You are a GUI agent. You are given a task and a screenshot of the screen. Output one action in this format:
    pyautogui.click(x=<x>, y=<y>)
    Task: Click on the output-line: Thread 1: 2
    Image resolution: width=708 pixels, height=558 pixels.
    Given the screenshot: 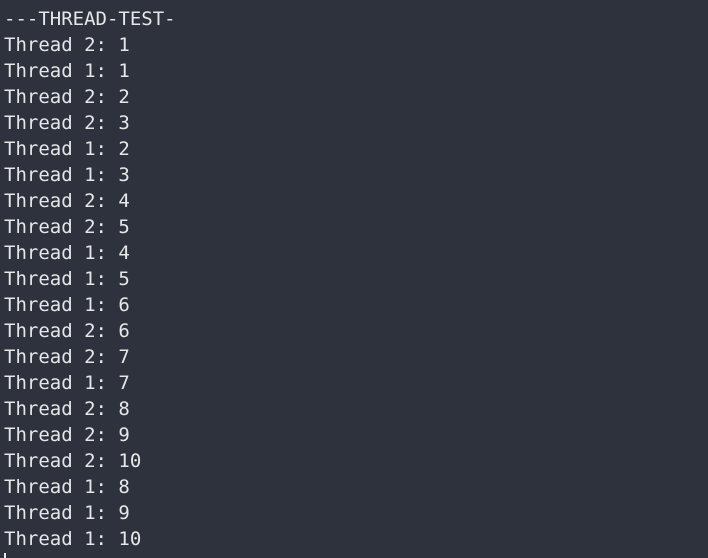 What is the action you would take?
    pyautogui.click(x=67, y=149)
    